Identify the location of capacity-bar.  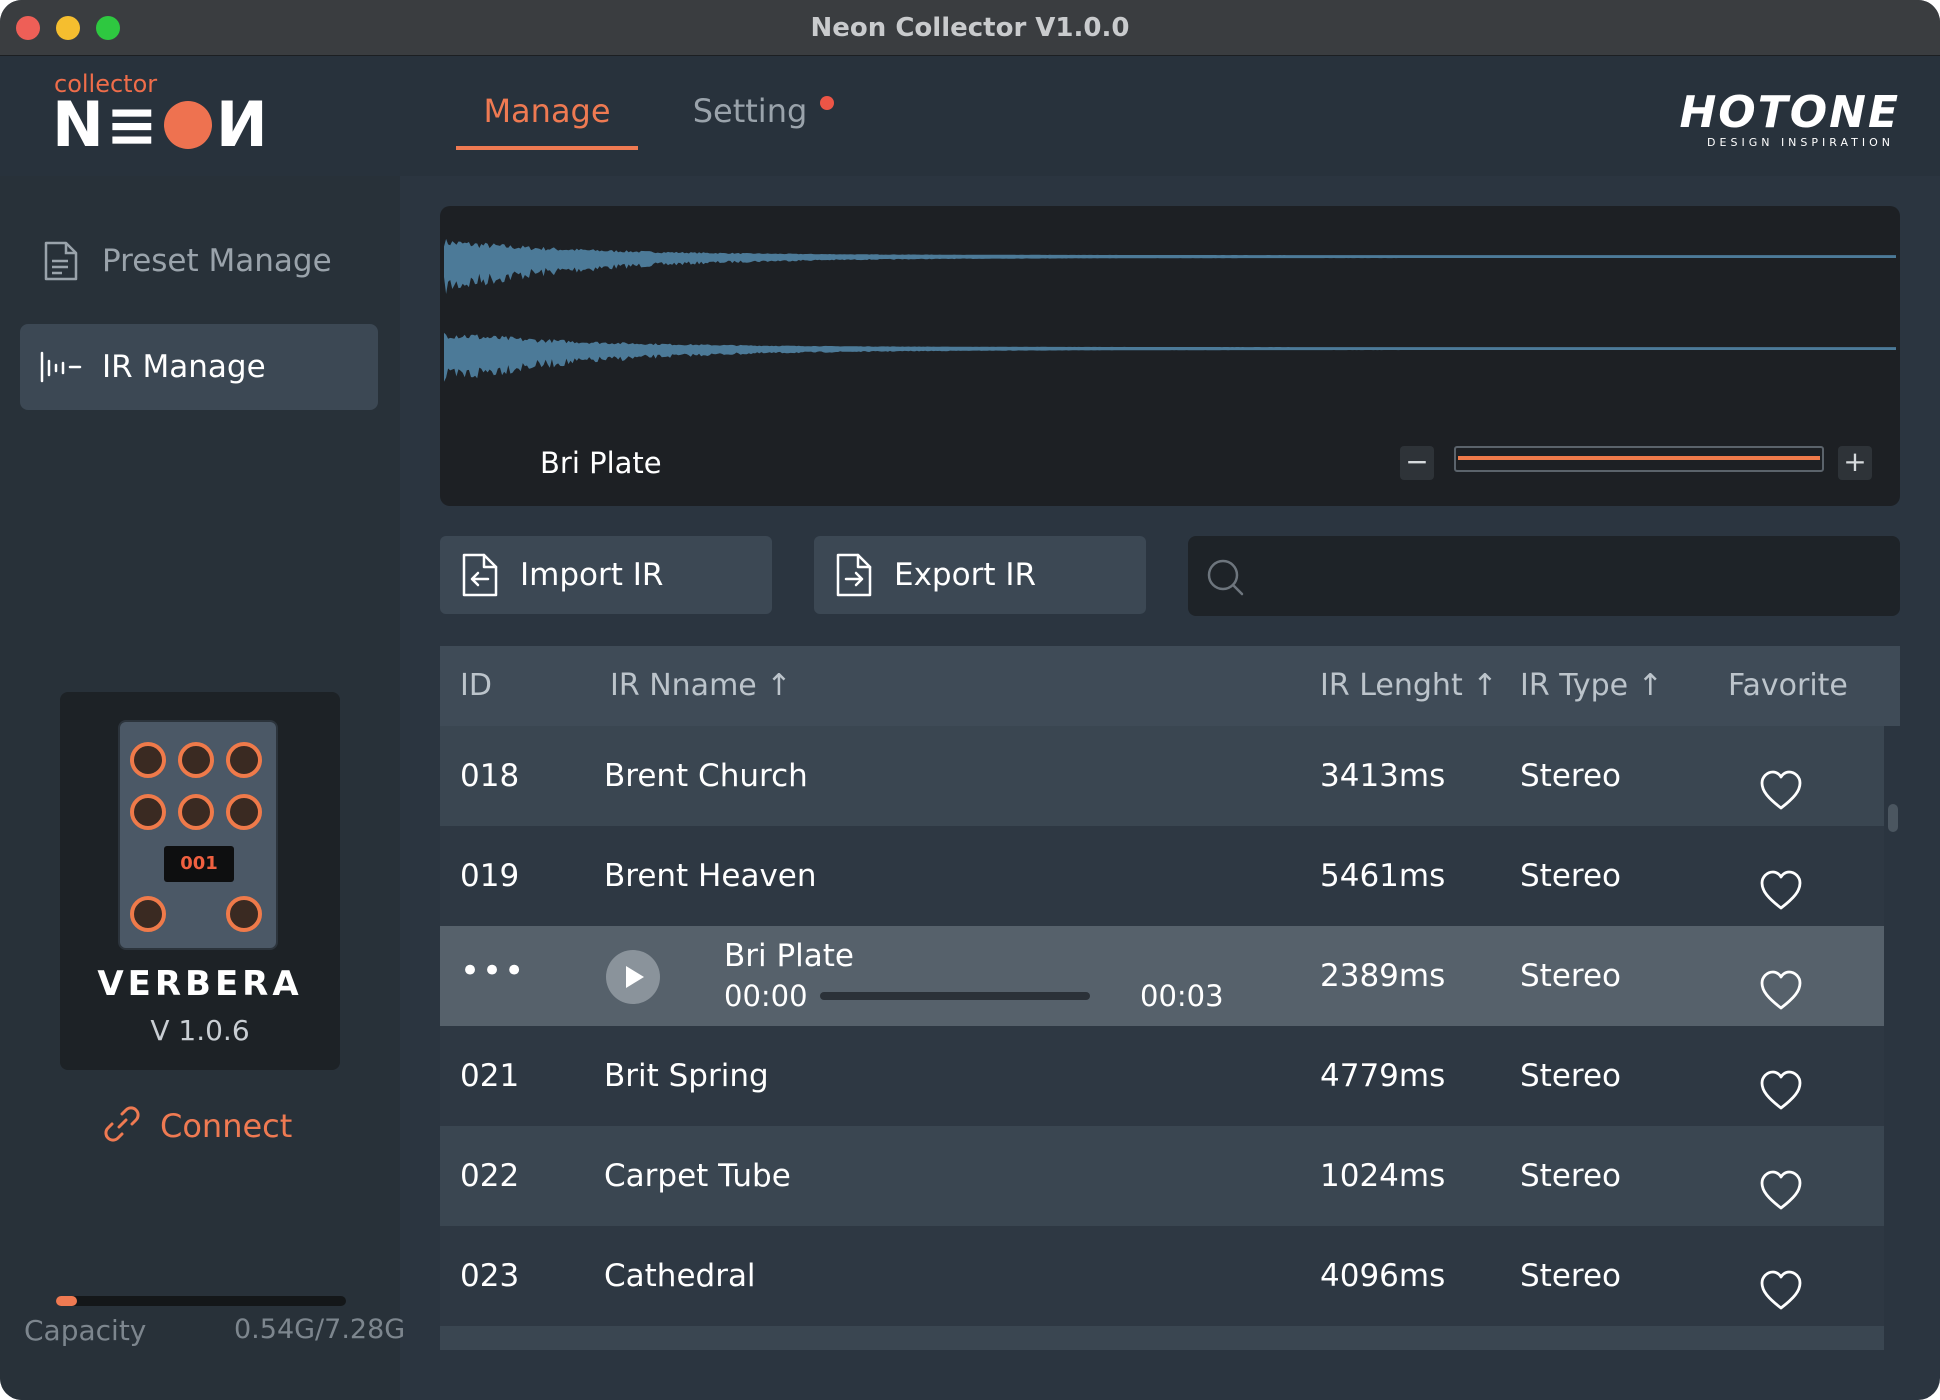
(201, 1301).